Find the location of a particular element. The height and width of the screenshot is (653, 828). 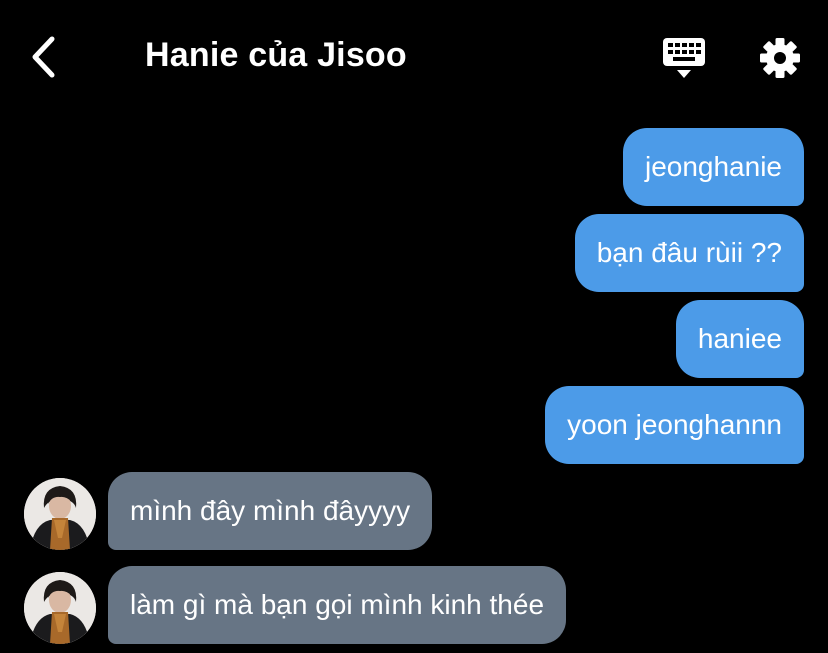

outgoing-message: bạn đâu rùii ?? is located at coordinates (689, 253).